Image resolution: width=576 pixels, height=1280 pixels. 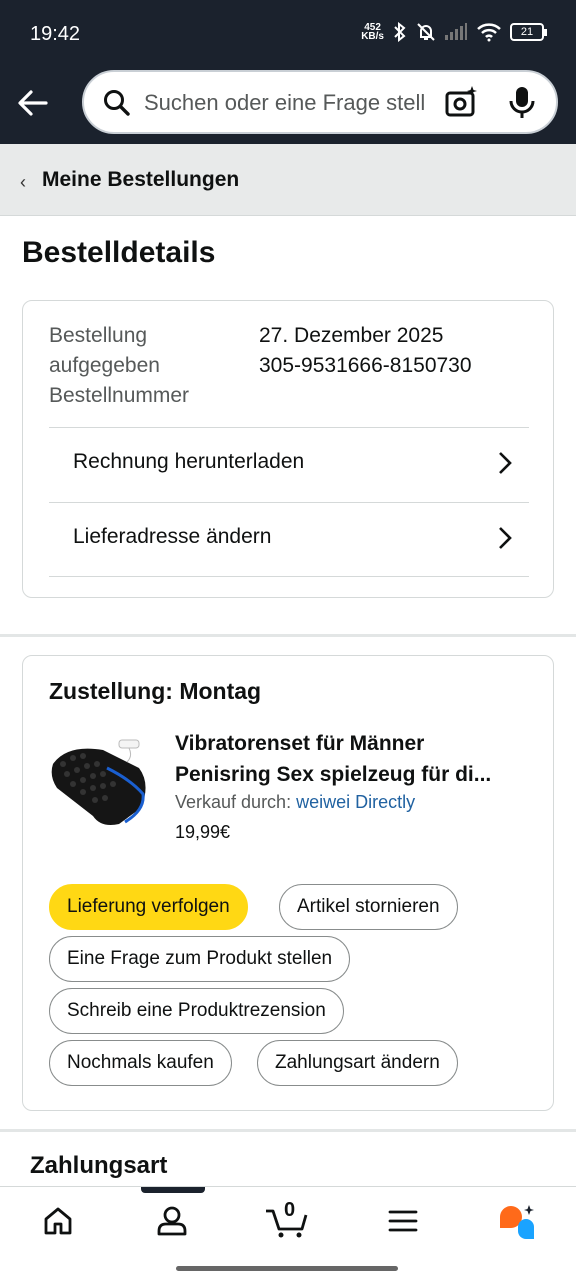 What do you see at coordinates (140, 180) in the screenshot?
I see `breadcrumb-label: Meine Bestellungen` at bounding box center [140, 180].